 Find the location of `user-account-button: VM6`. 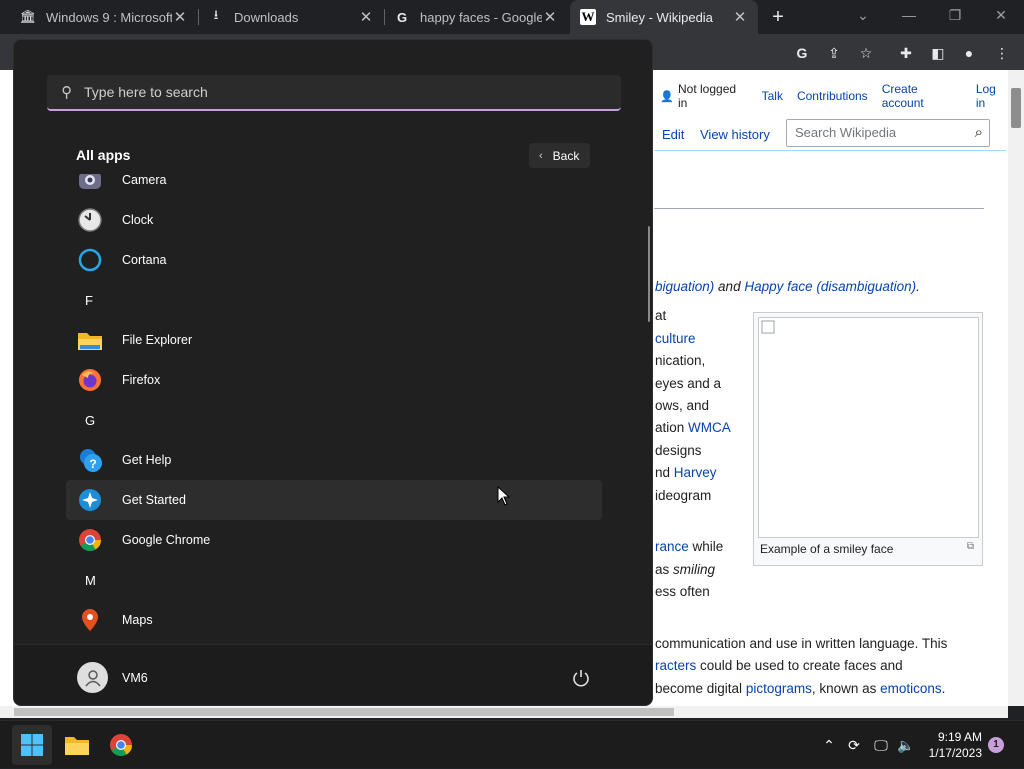

user-account-button: VM6 is located at coordinates (112, 677).